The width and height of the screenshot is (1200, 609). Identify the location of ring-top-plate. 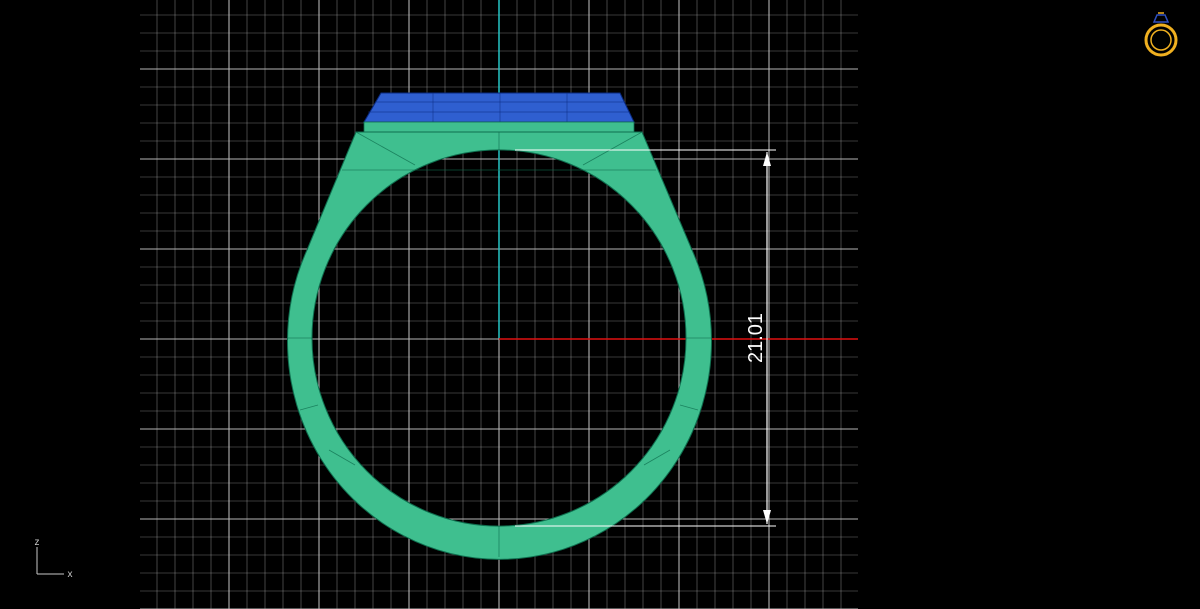
(499, 107).